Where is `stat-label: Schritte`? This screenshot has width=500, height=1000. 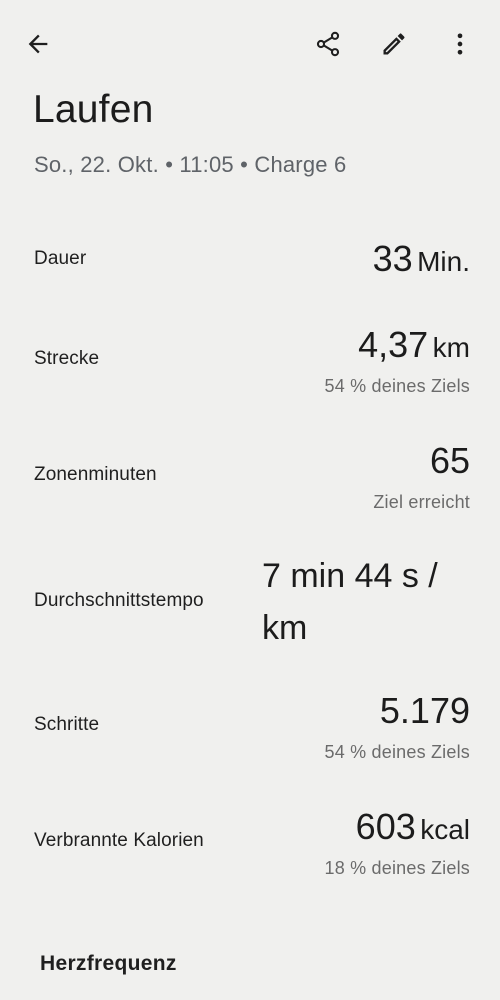 stat-label: Schritte is located at coordinates (67, 724).